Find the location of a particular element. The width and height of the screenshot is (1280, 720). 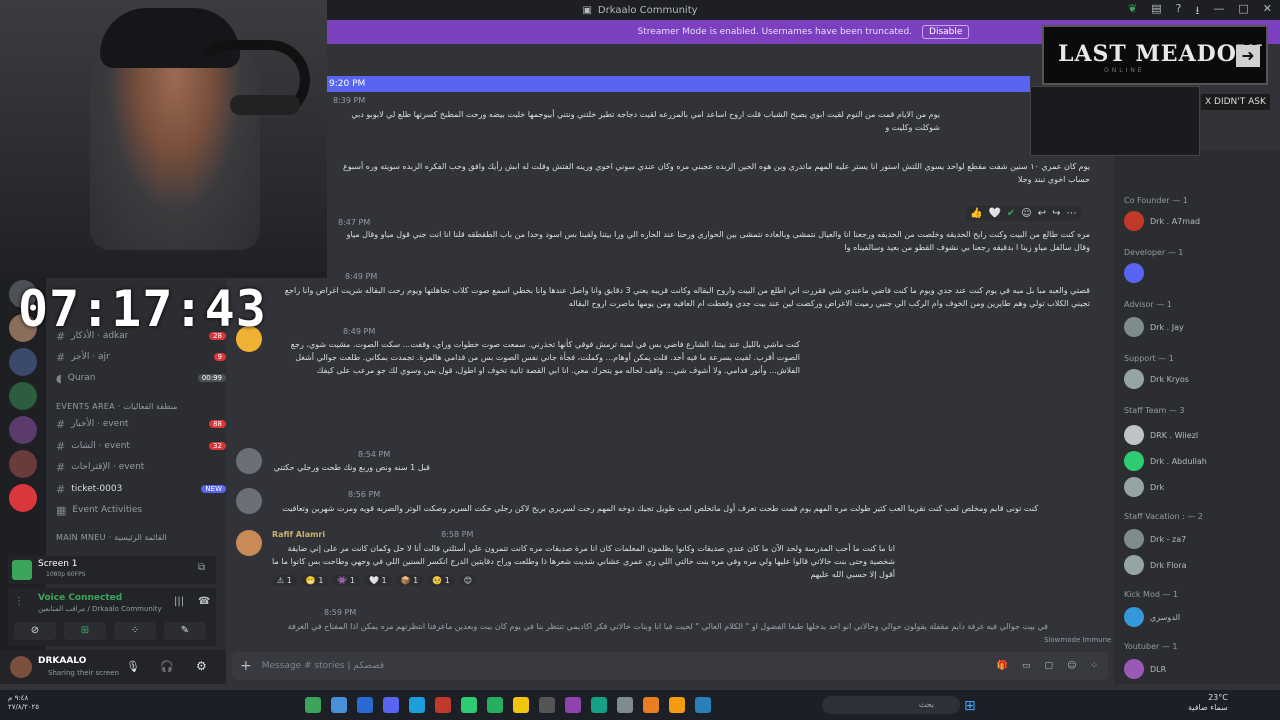

camera-button: ⊘ is located at coordinates (35, 631).